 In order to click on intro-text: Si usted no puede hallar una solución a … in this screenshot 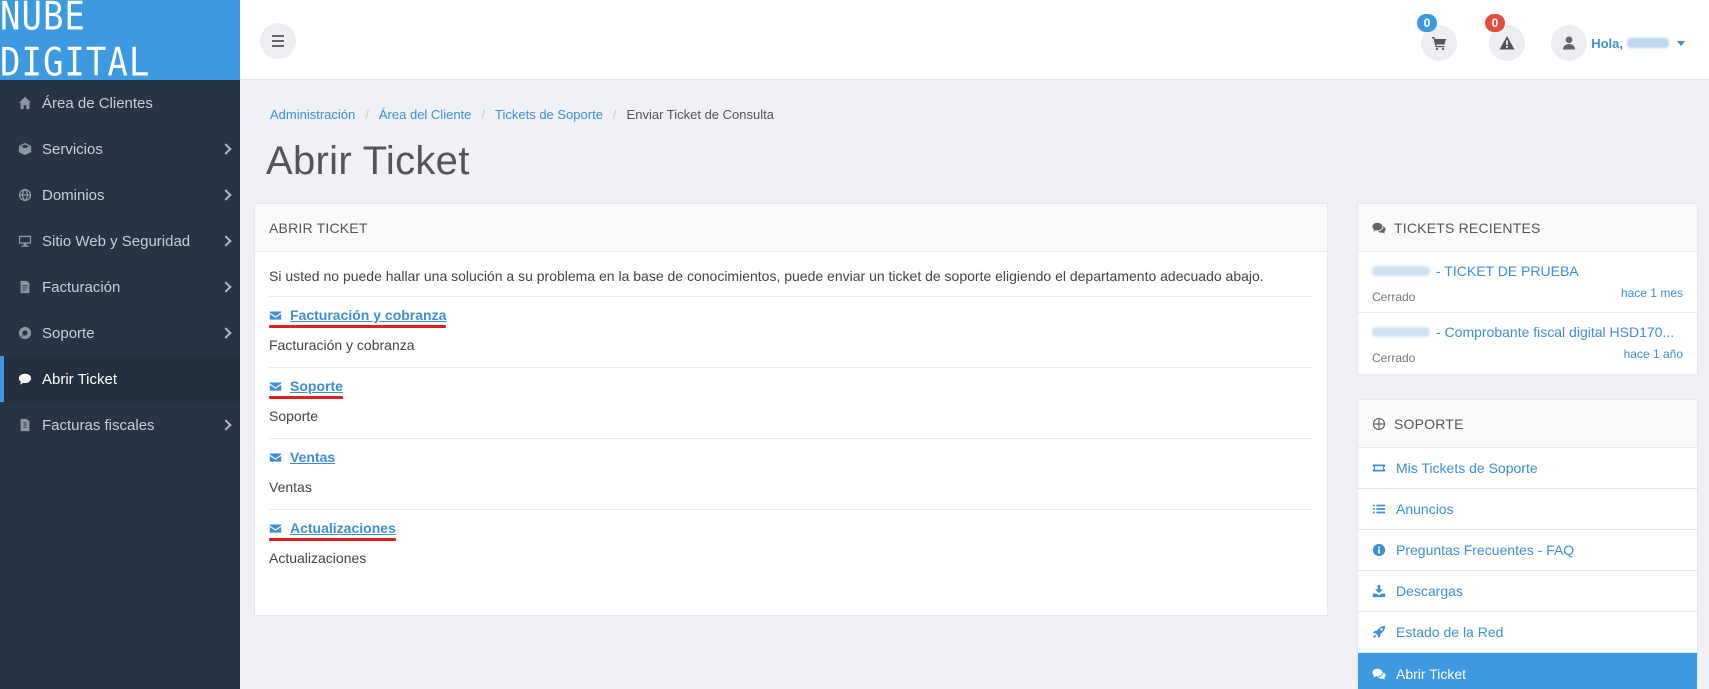, I will do `click(791, 274)`.